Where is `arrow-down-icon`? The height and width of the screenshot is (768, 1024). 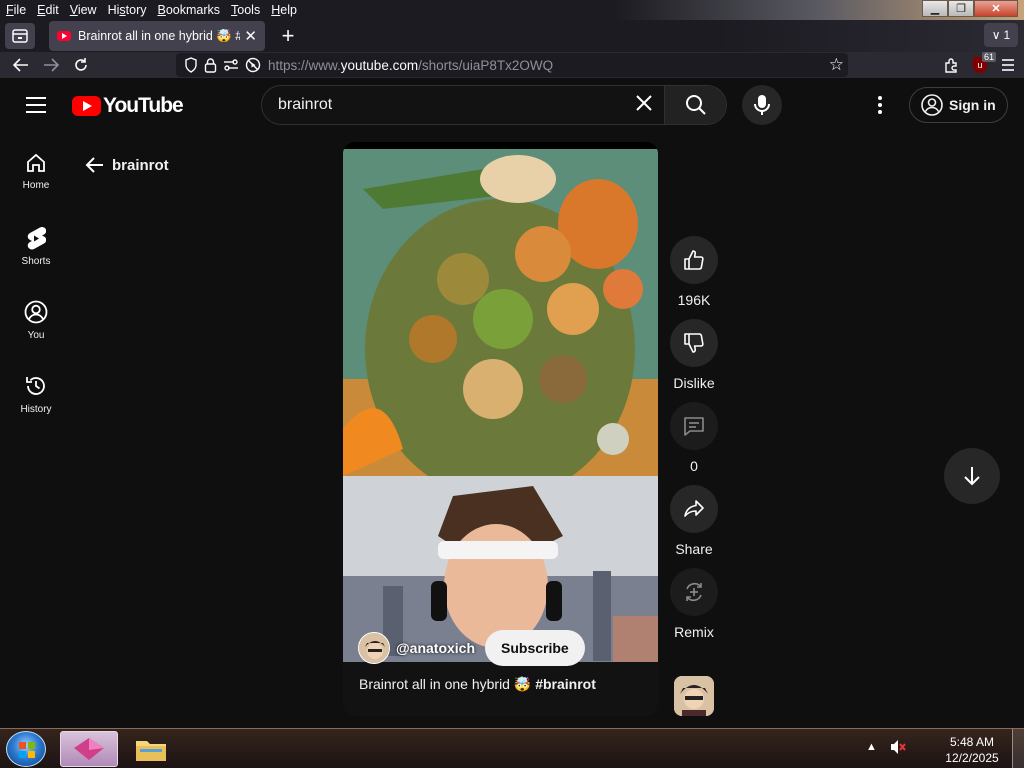
arrow-down-icon is located at coordinates (972, 476).